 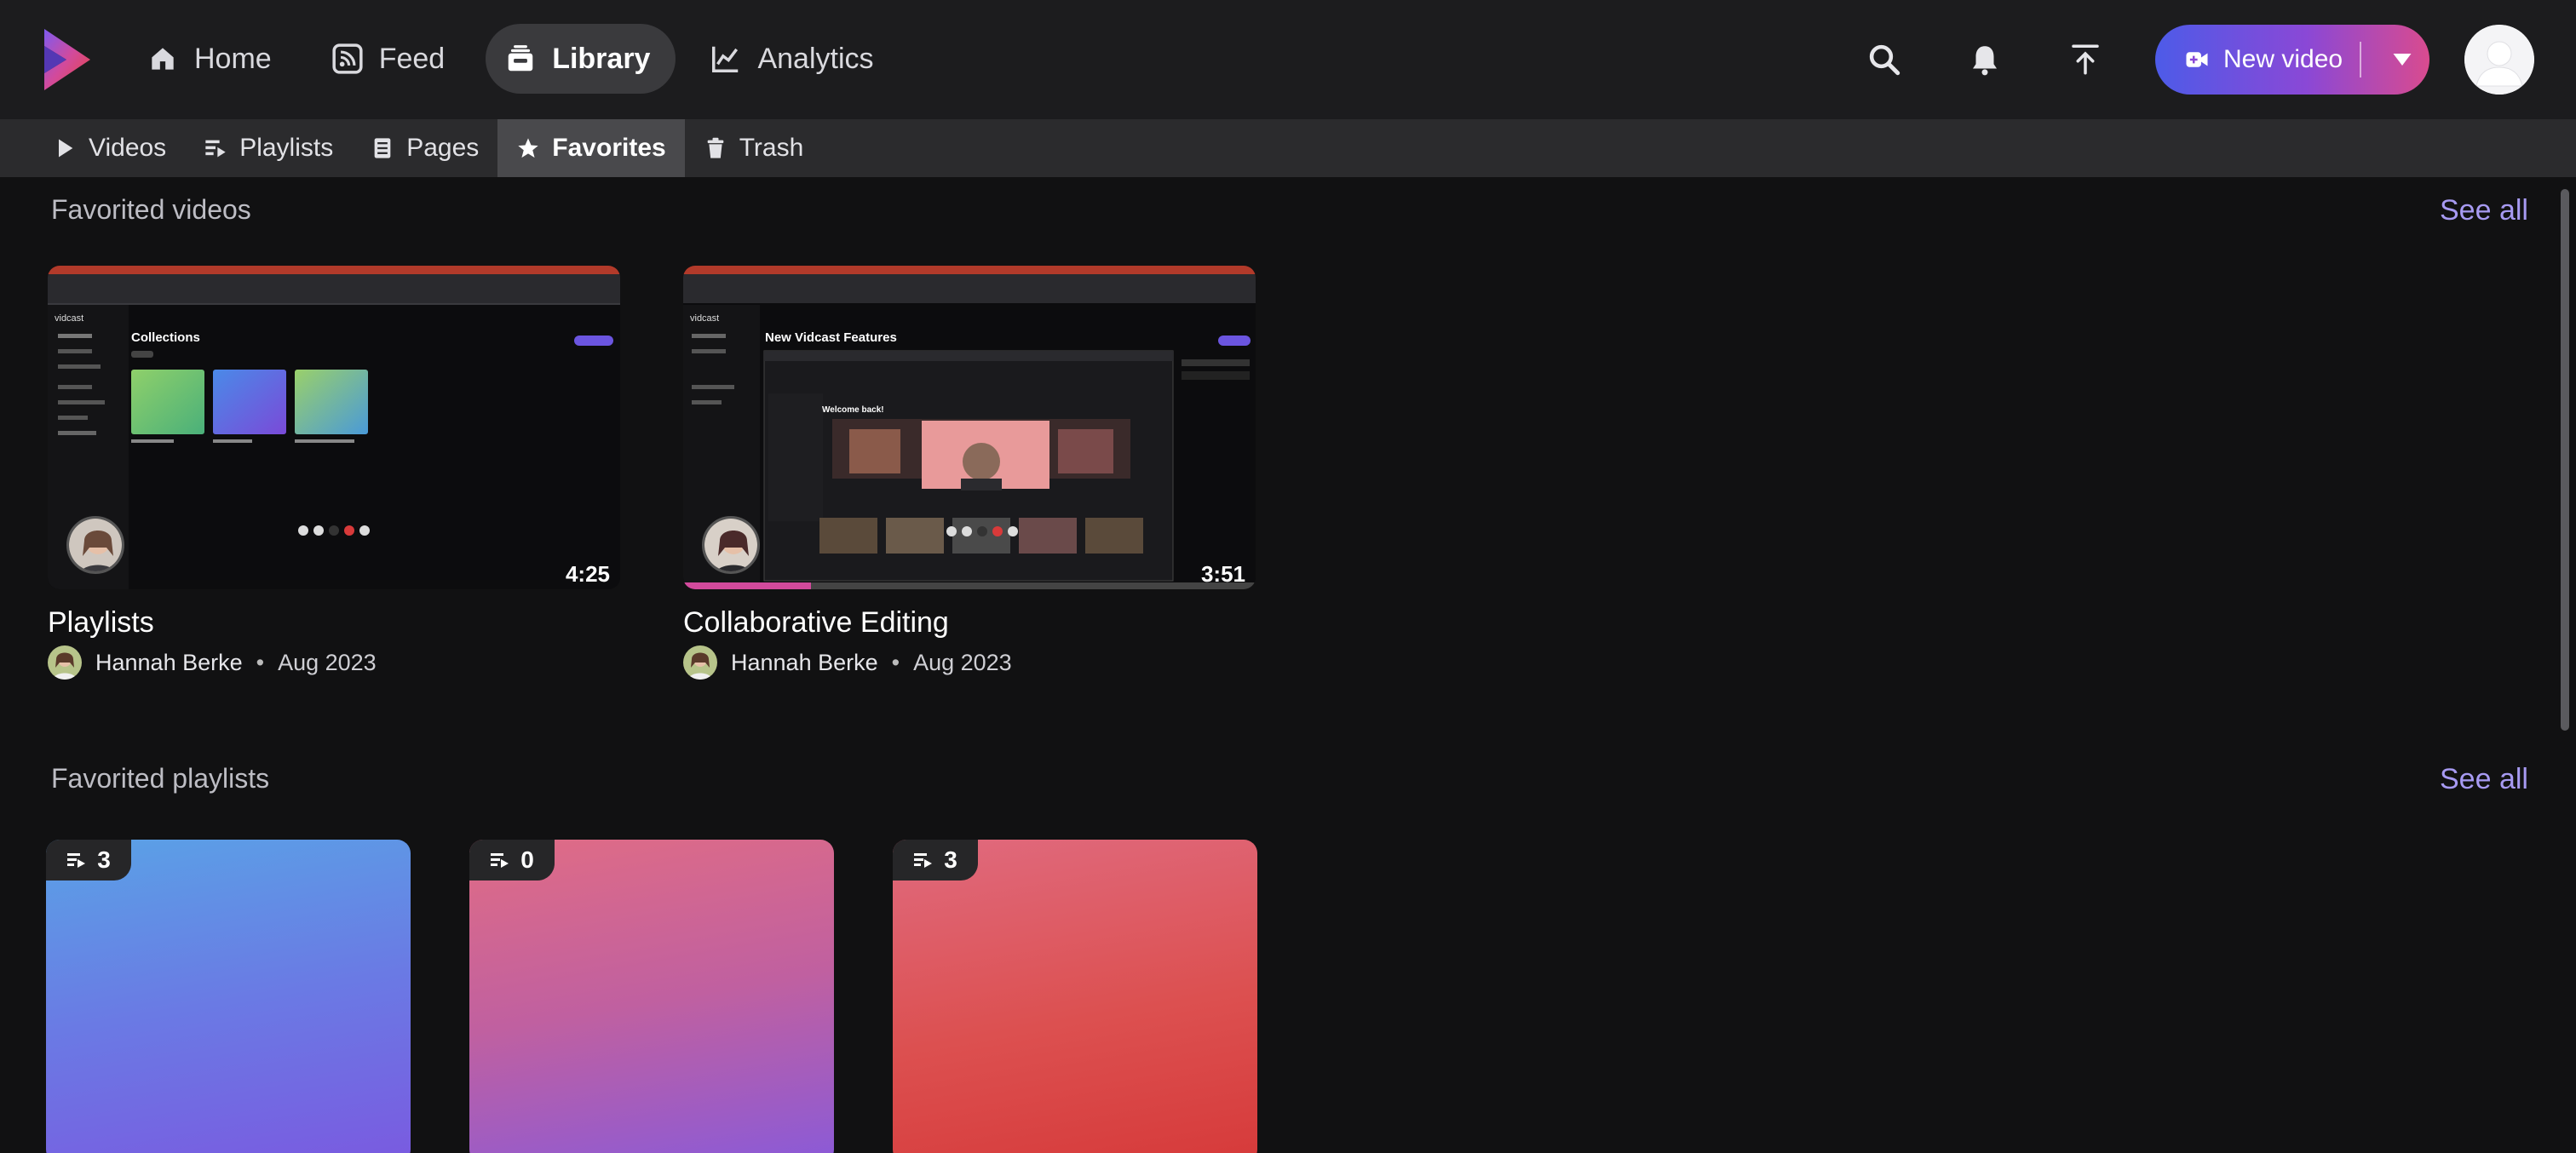 I want to click on home-icon, so click(x=163, y=59).